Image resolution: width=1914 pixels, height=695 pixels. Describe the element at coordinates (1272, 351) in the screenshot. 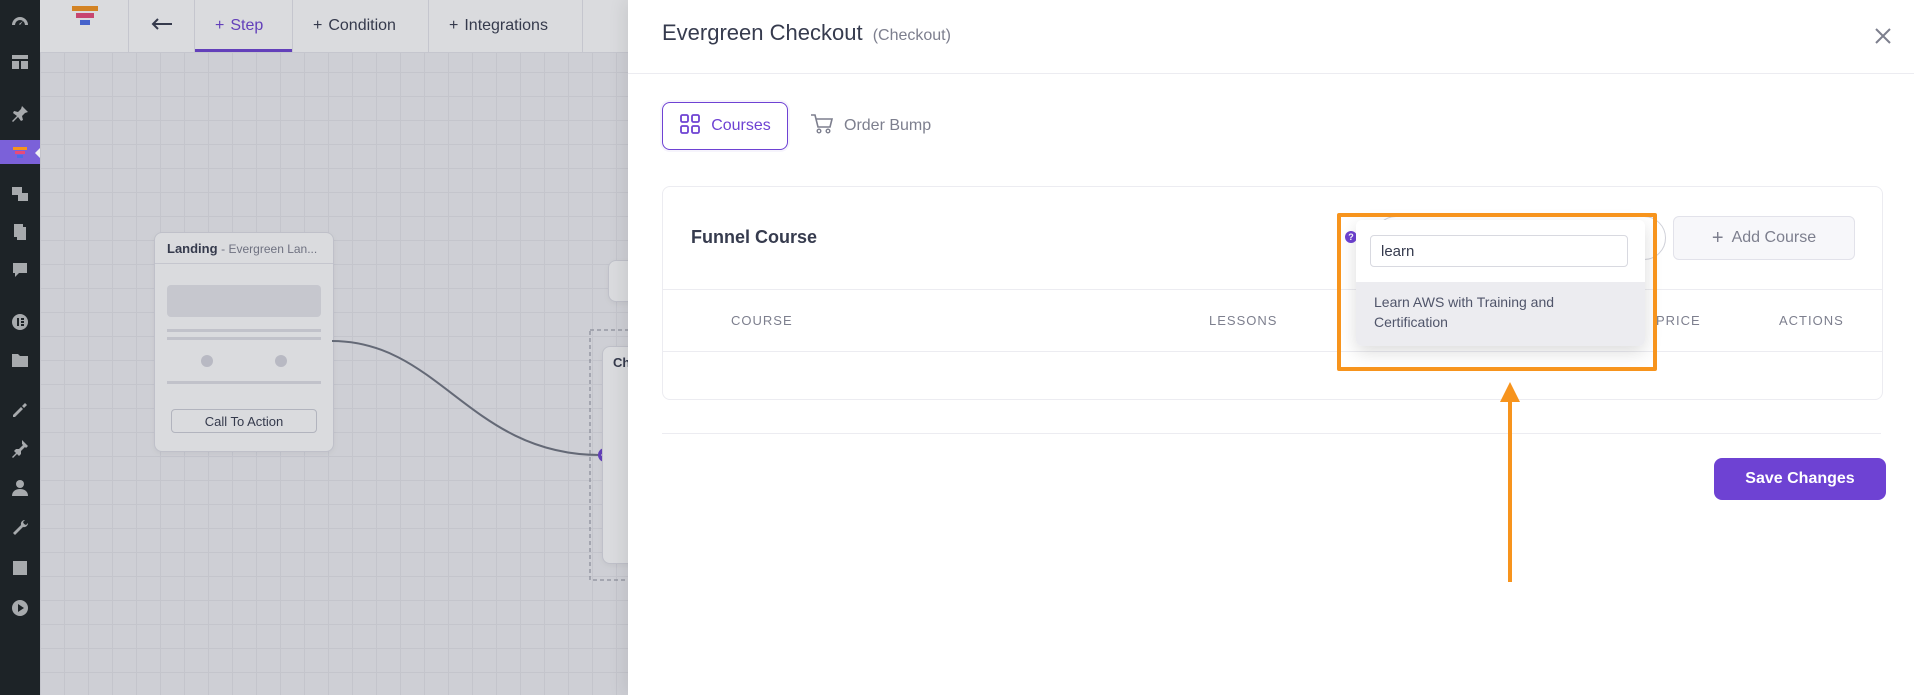

I see `table-header-divider` at that location.